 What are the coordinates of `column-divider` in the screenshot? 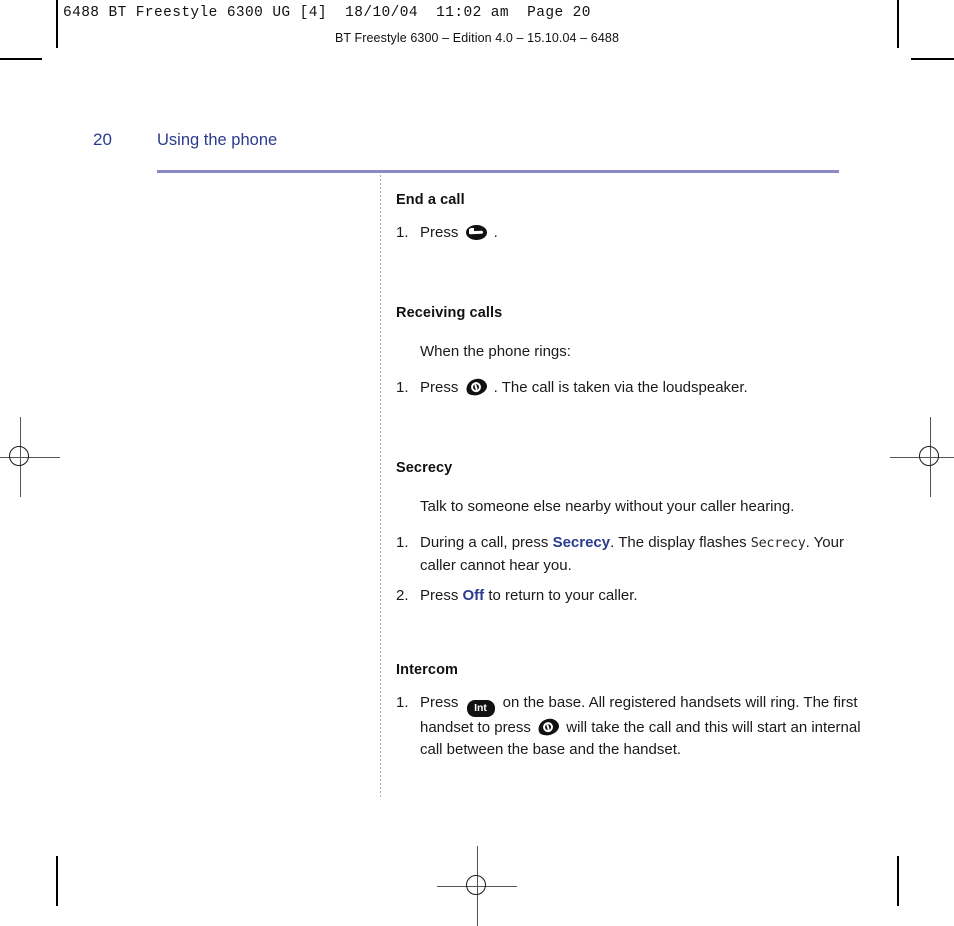 It's located at (380, 486).